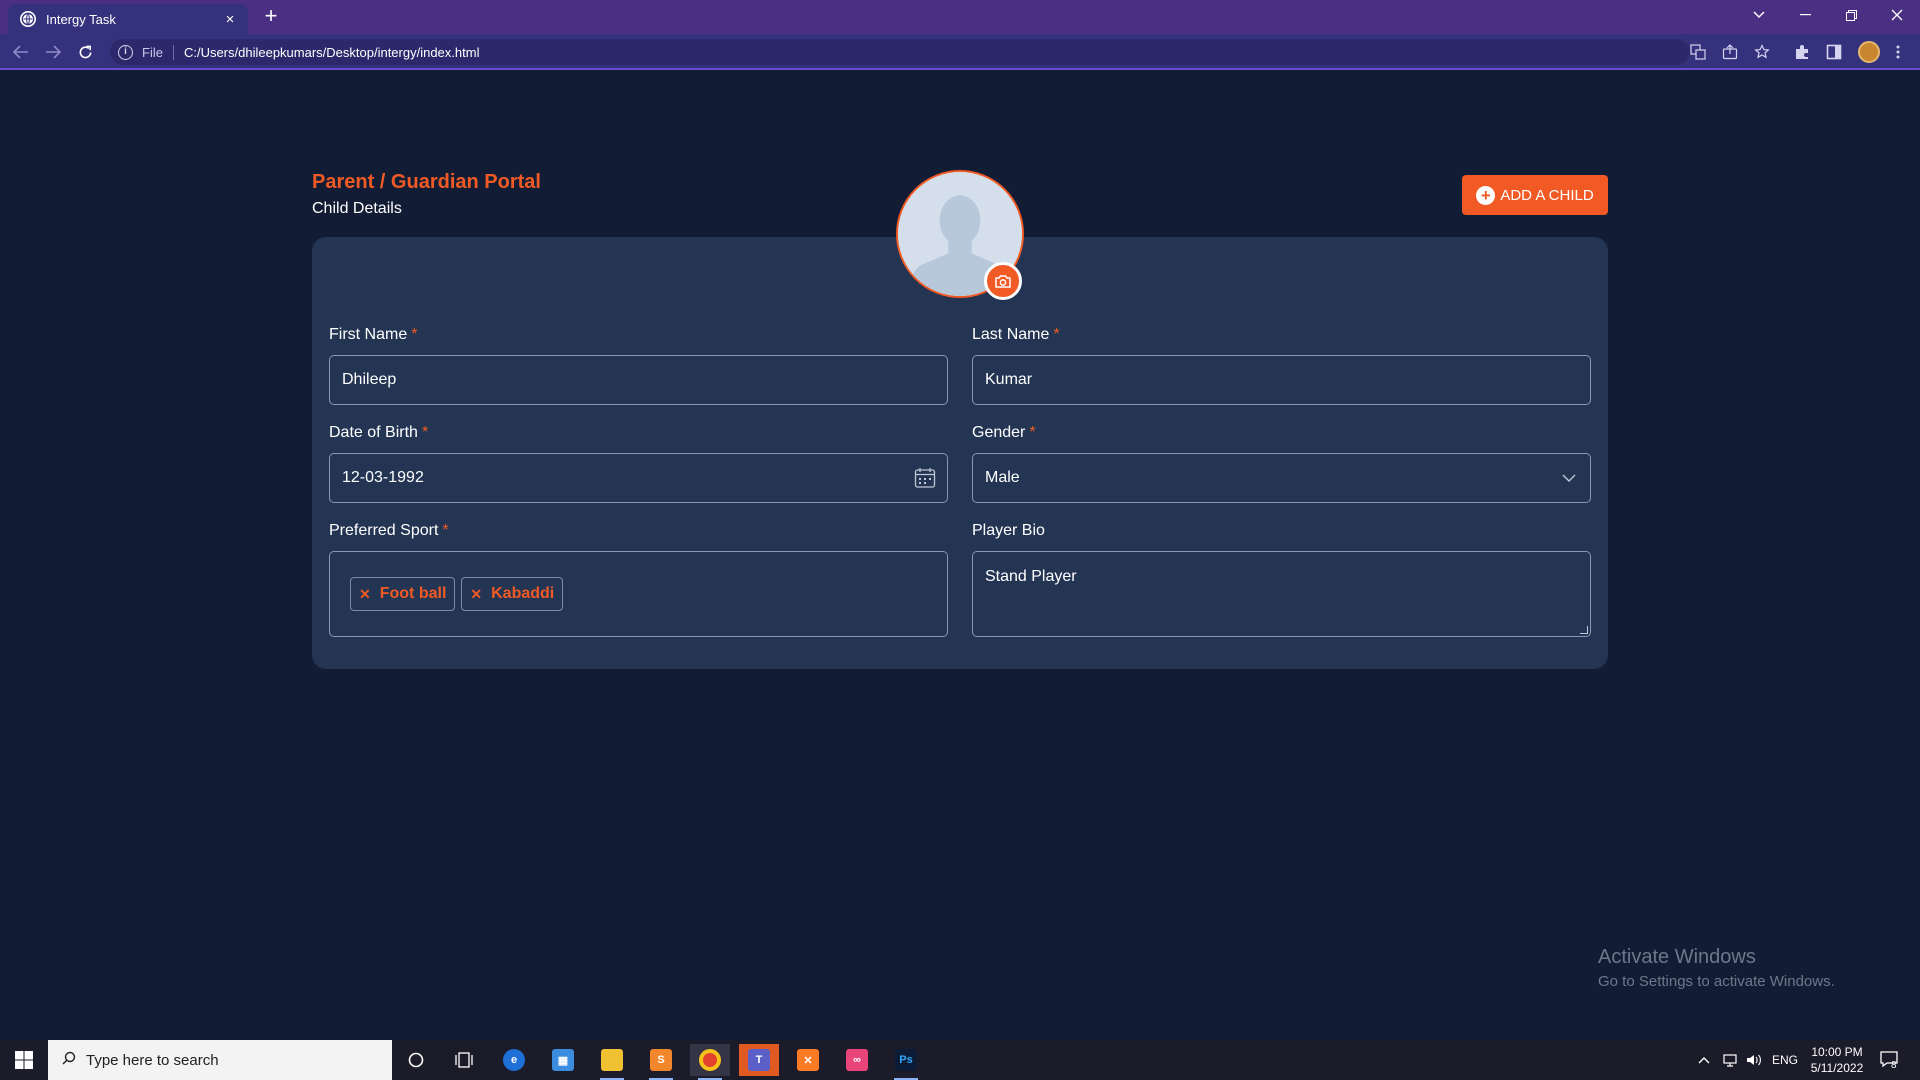  Describe the element at coordinates (271, 17) in the screenshot. I see `new-tab-button: +` at that location.